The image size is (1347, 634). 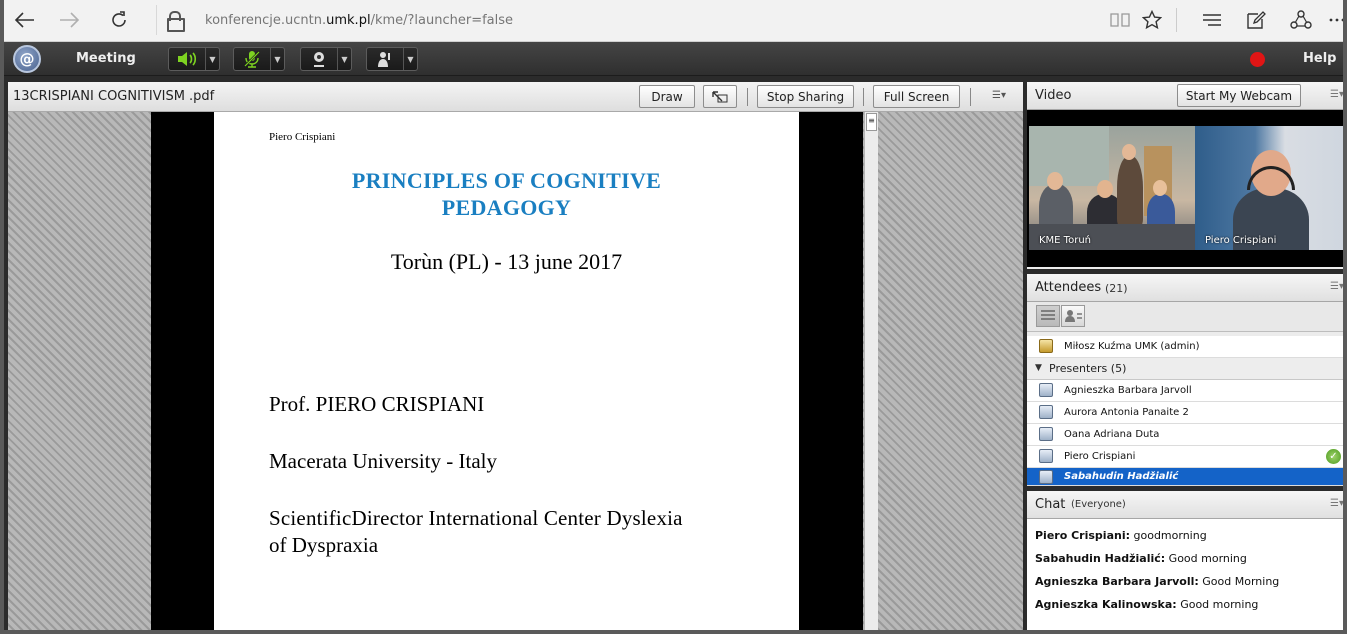 I want to click on shared-file-name: 13CRISPIANI COGNITIVISM .pdf, so click(x=114, y=96).